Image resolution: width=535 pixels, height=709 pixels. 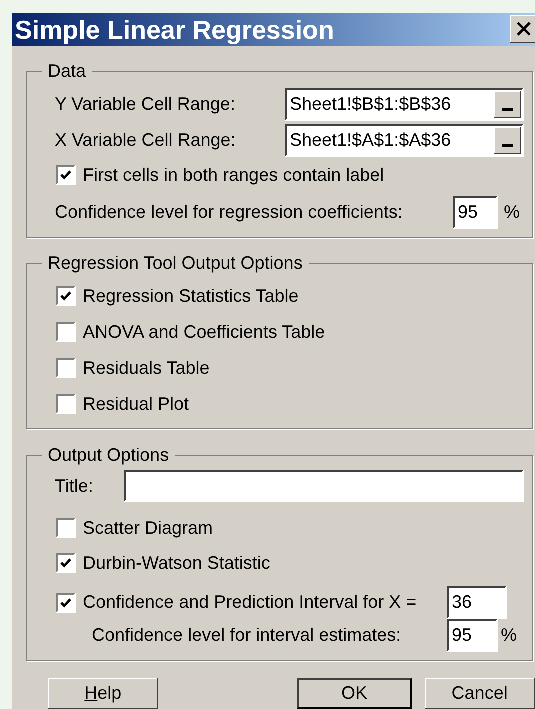 I want to click on checkbox-label: Confidence and Prediction Interval for X =, so click(x=250, y=602).